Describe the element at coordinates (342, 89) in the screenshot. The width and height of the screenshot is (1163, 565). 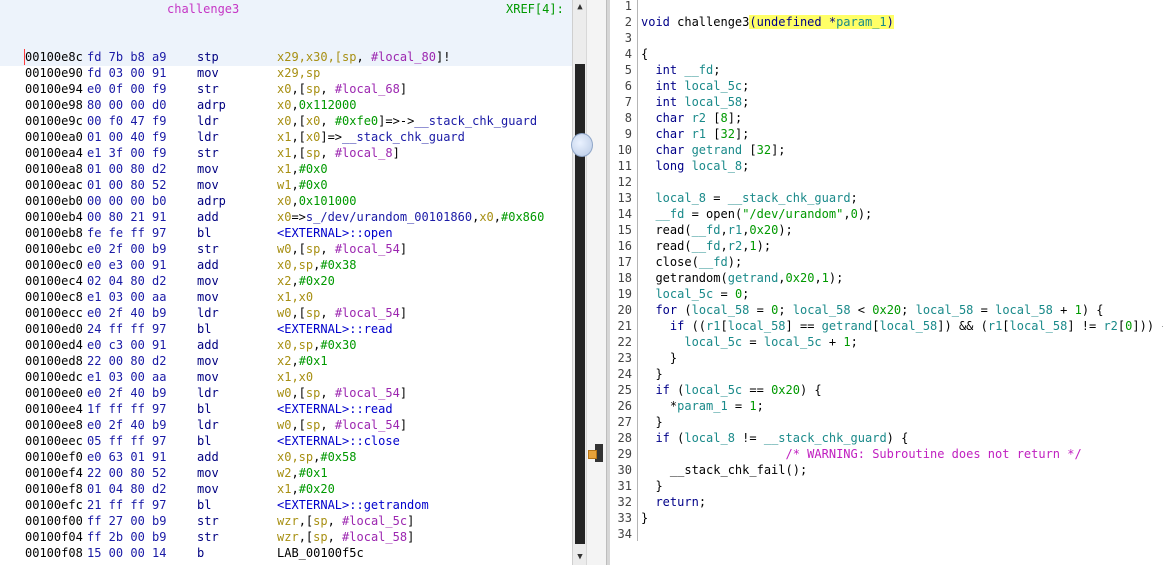
I see `instruction-operands: x0,[sp, #local_68]` at that location.